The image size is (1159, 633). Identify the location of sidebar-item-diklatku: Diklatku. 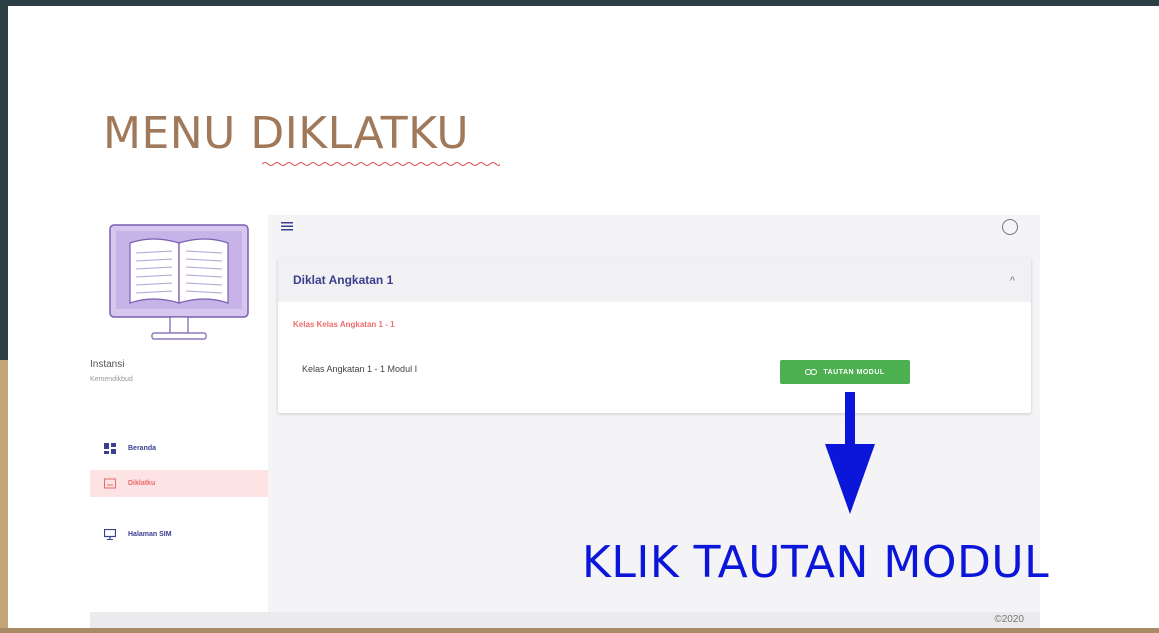
(179, 483).